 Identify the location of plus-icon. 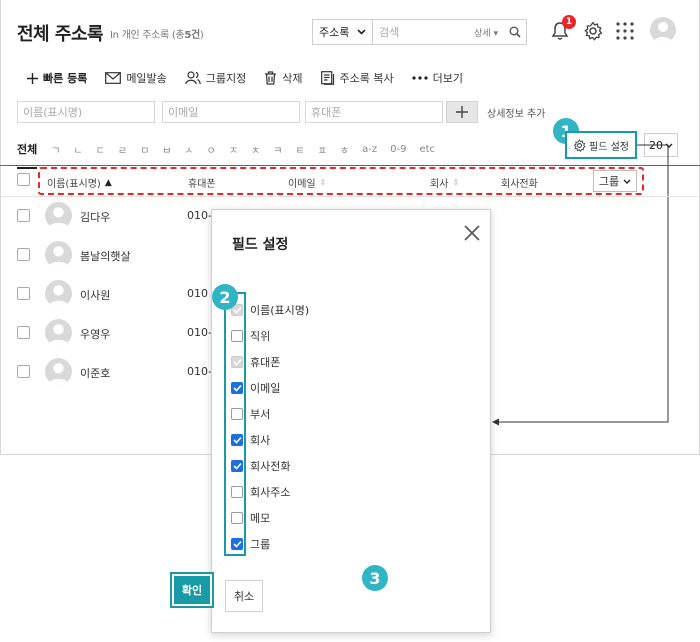
(462, 112).